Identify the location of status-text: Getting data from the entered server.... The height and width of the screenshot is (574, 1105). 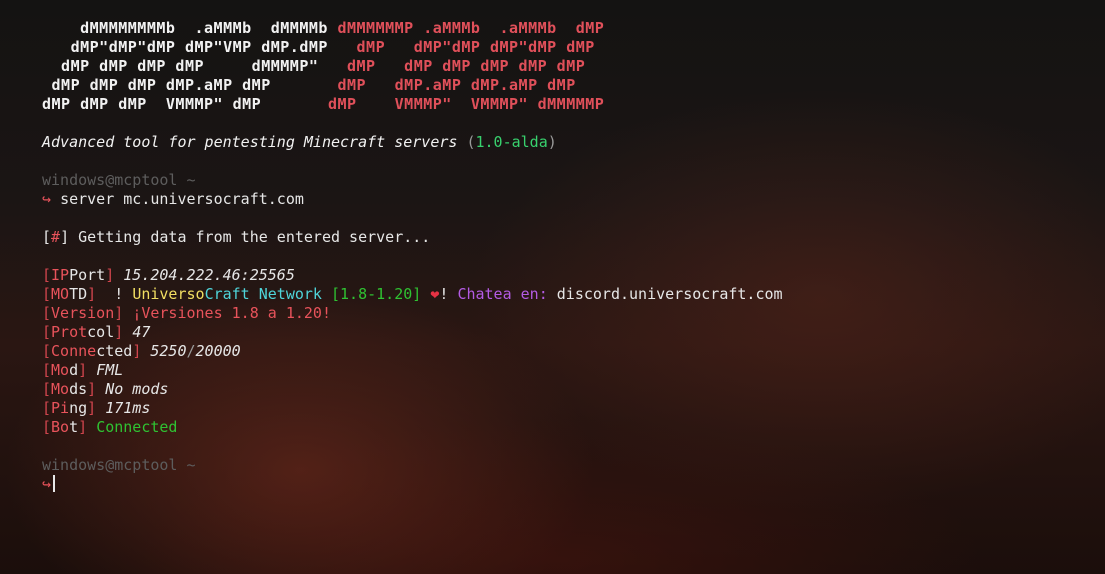
(254, 237).